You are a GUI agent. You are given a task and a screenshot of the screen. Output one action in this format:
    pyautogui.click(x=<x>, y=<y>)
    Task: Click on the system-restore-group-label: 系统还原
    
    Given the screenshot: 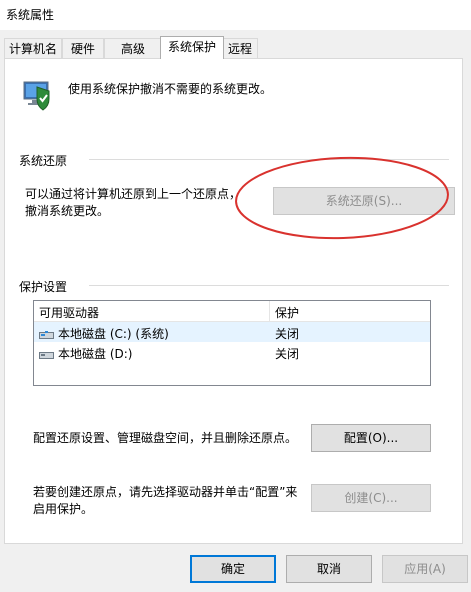 What is the action you would take?
    pyautogui.click(x=43, y=161)
    